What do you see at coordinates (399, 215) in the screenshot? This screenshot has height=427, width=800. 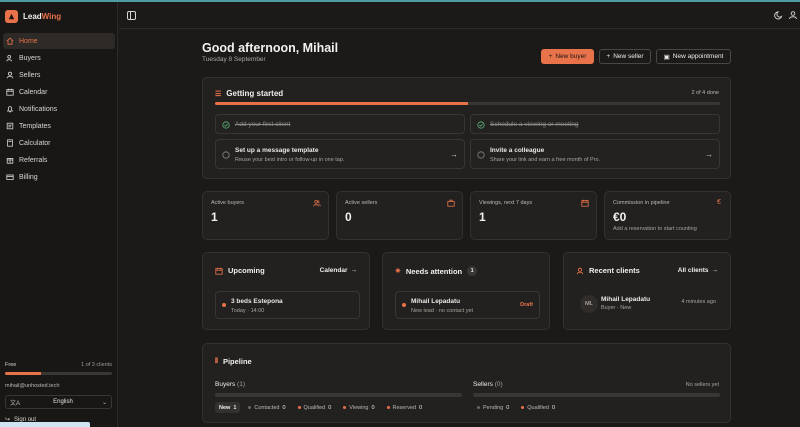 I see `stat-active-sellers: Active sellers 0` at bounding box center [399, 215].